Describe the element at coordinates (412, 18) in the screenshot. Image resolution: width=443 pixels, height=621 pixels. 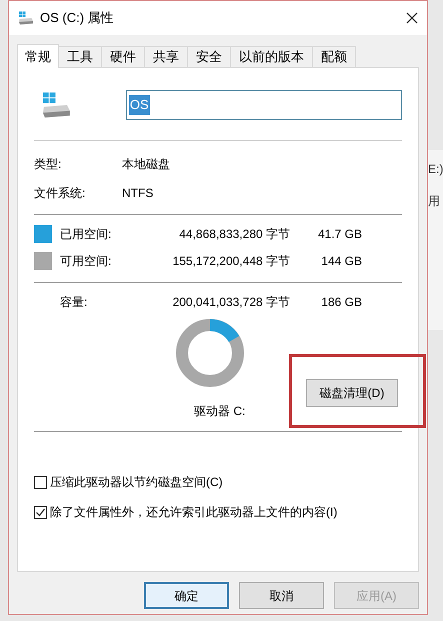
I see `close-icon` at that location.